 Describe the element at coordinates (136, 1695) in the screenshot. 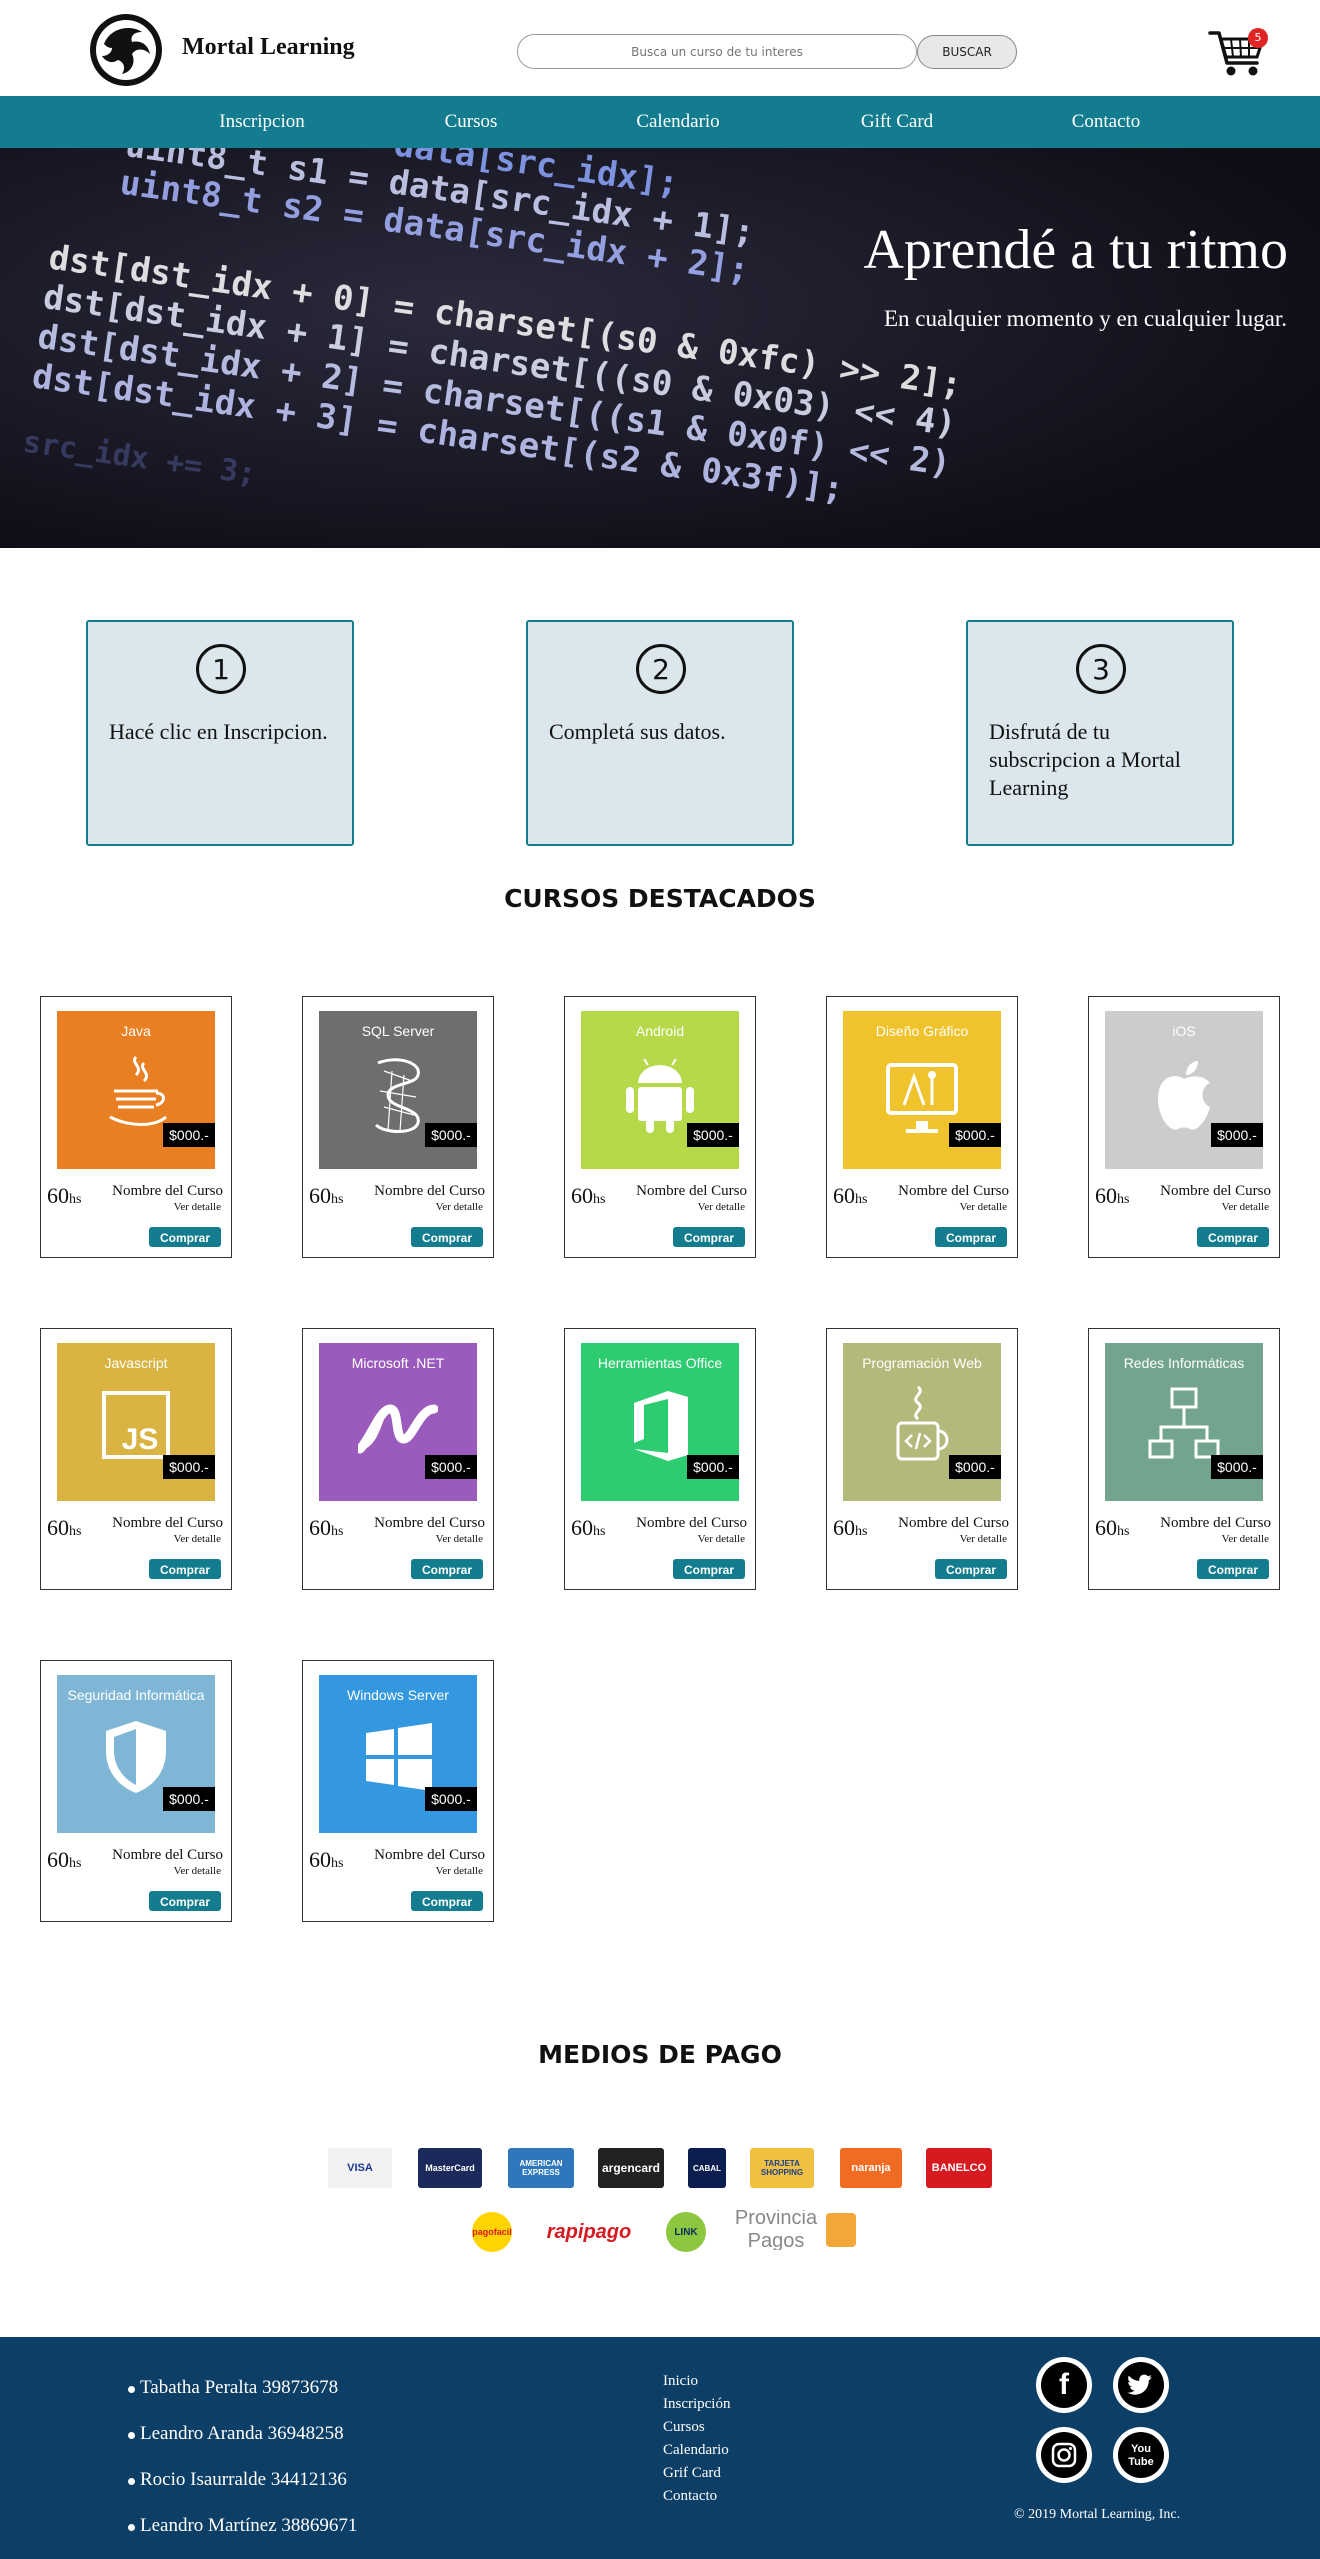

I see `course-category: Seguridad Informática` at that location.